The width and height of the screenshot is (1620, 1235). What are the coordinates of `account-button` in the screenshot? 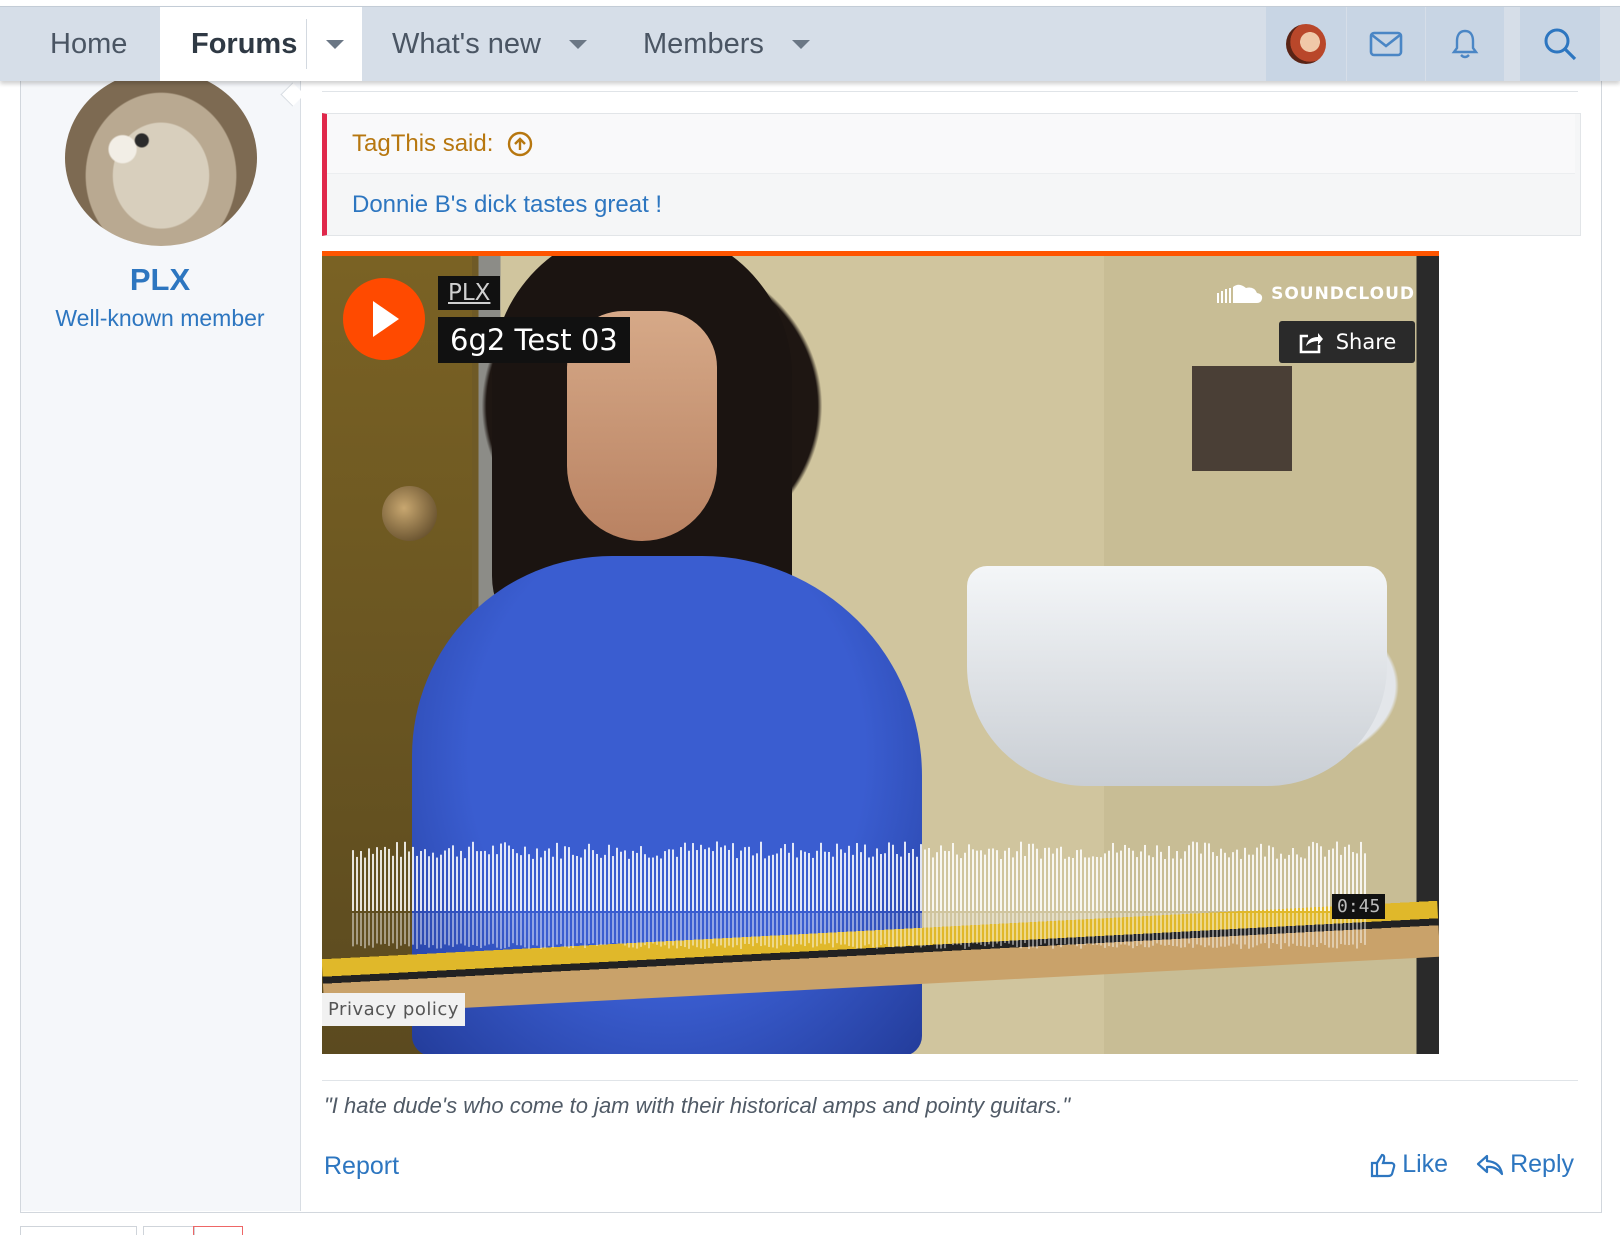 It's located at (1306, 44).